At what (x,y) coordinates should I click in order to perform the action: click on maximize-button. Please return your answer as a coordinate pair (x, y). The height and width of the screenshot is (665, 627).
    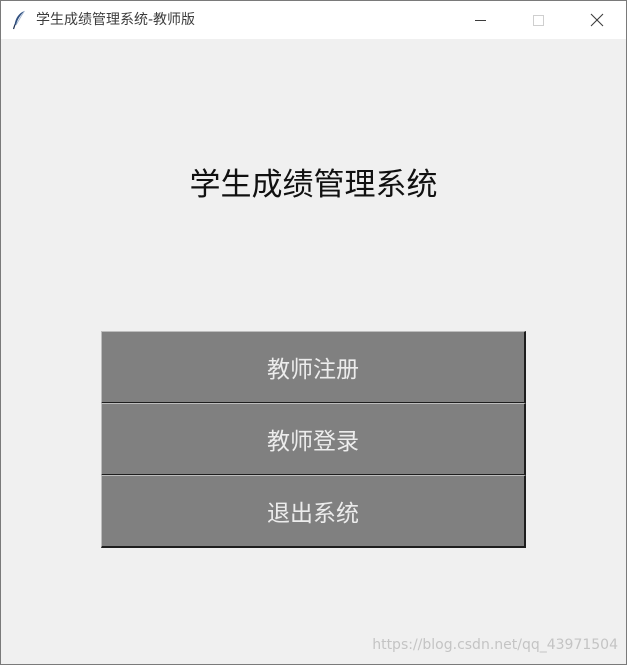
    Looking at the image, I should click on (538, 20).